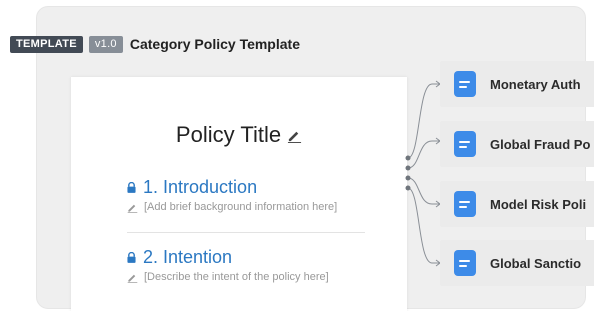 This screenshot has height=311, width=594. I want to click on section-placeholder: [Add brief background information here], so click(240, 207).